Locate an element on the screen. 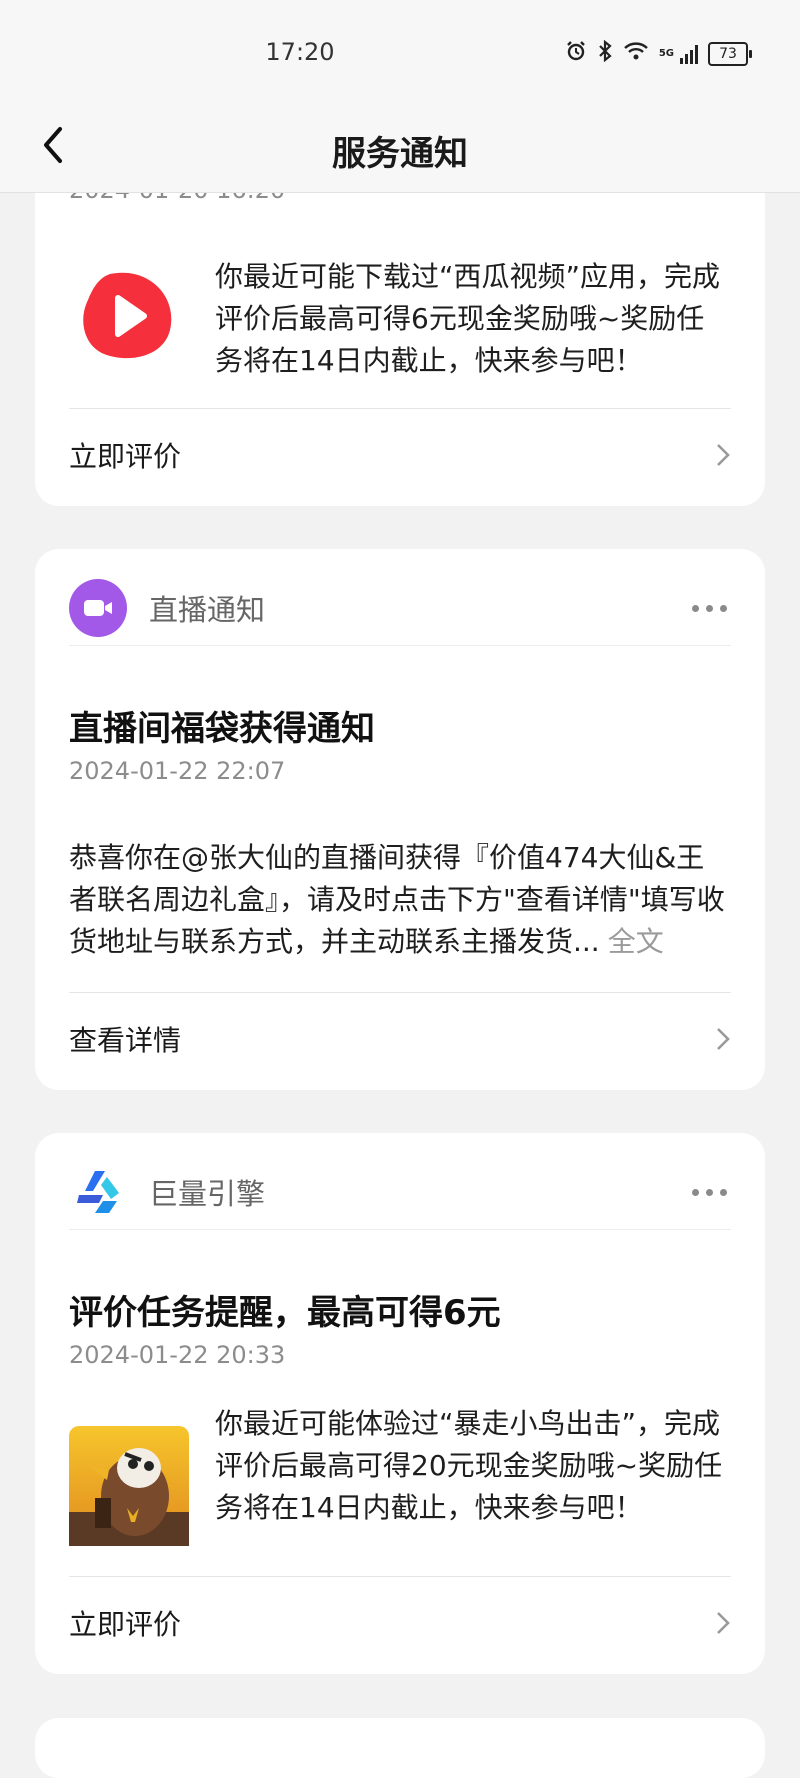 Image resolution: width=800 pixels, height=1778 pixels. card-title: 评价任务提醒，最高可得6元 is located at coordinates (285, 1313).